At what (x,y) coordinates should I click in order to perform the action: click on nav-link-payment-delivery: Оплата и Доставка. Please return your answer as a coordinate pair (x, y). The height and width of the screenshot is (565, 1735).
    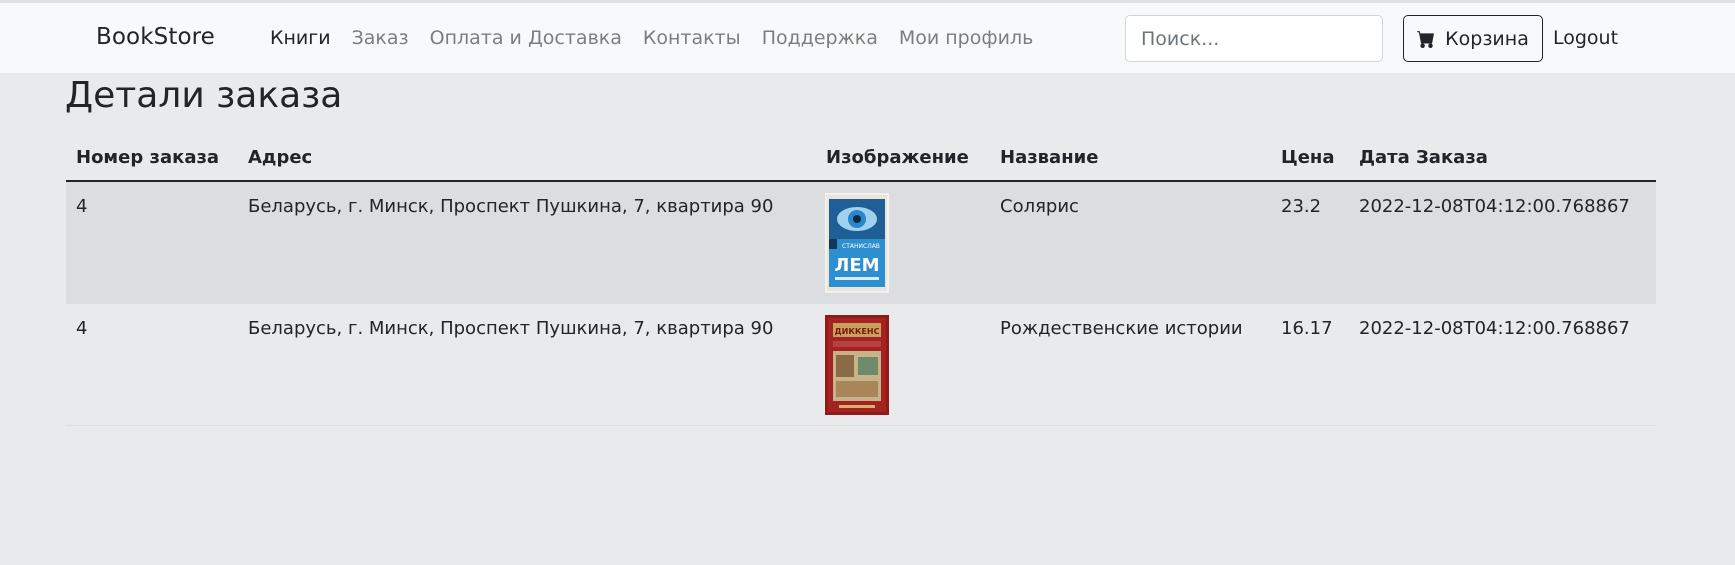
    Looking at the image, I should click on (526, 38).